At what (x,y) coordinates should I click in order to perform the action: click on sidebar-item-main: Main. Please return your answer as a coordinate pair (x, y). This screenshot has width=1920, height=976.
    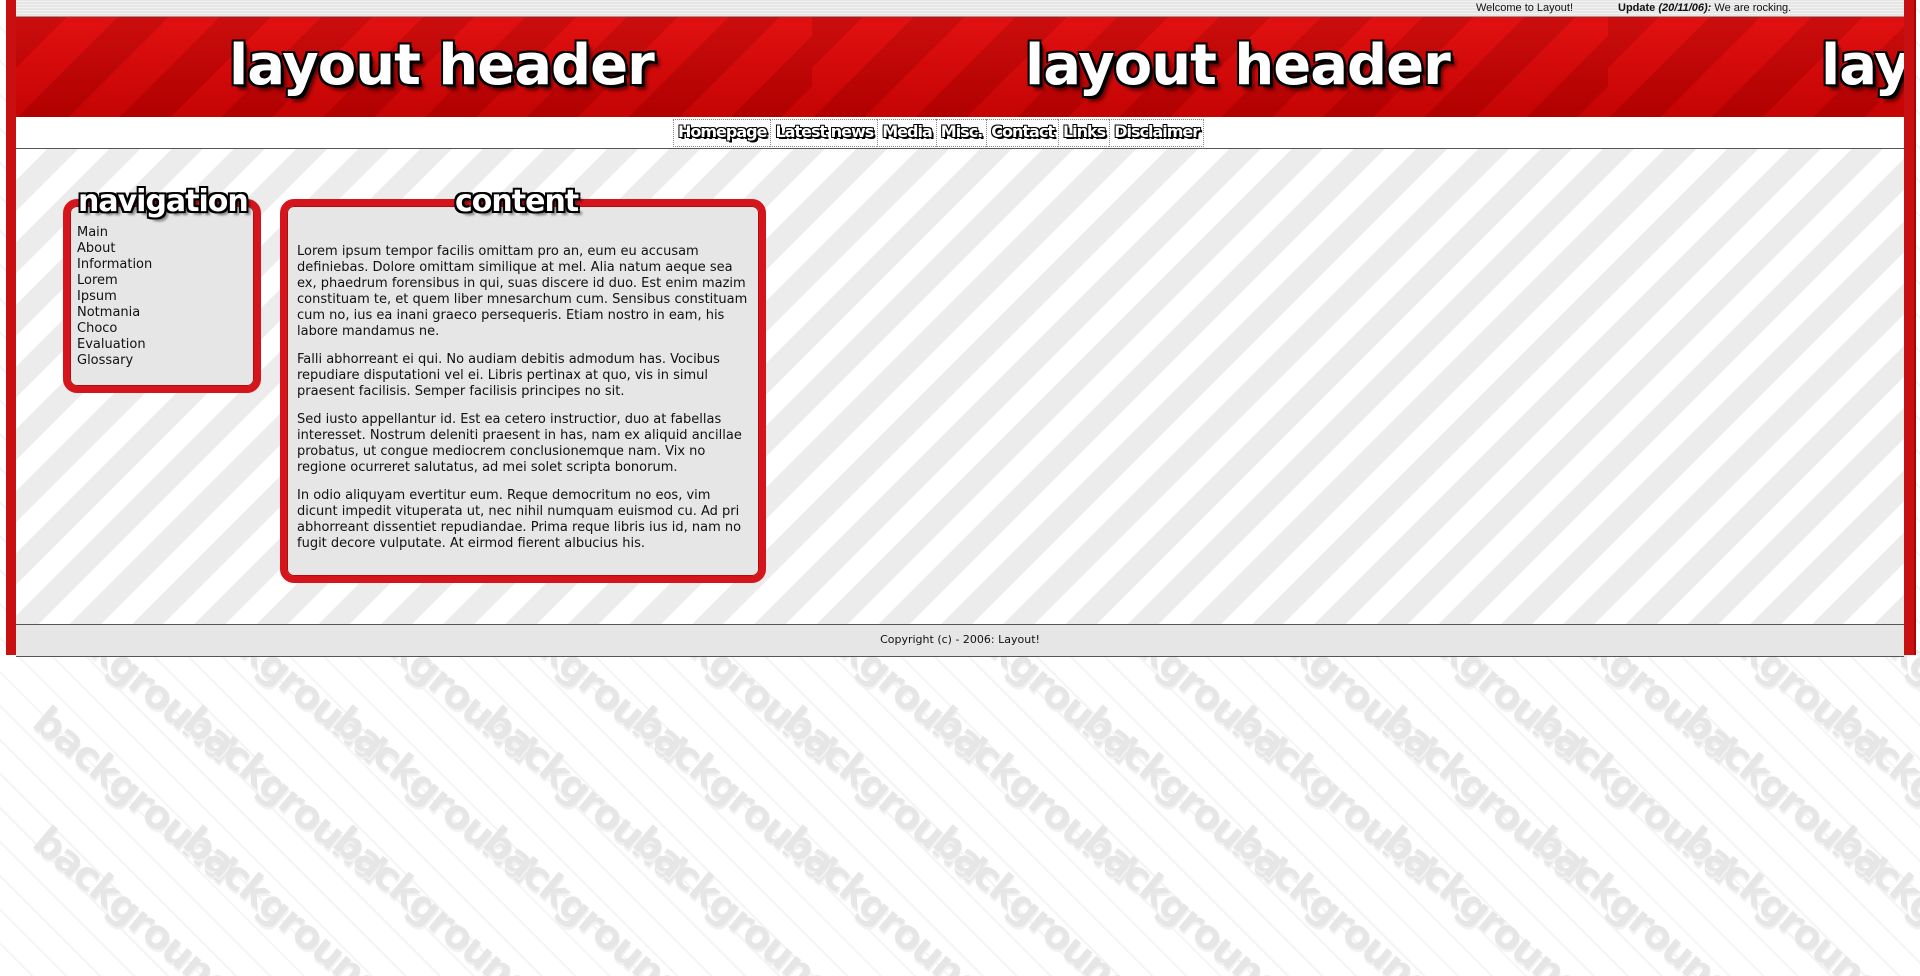
    Looking at the image, I should click on (114, 233).